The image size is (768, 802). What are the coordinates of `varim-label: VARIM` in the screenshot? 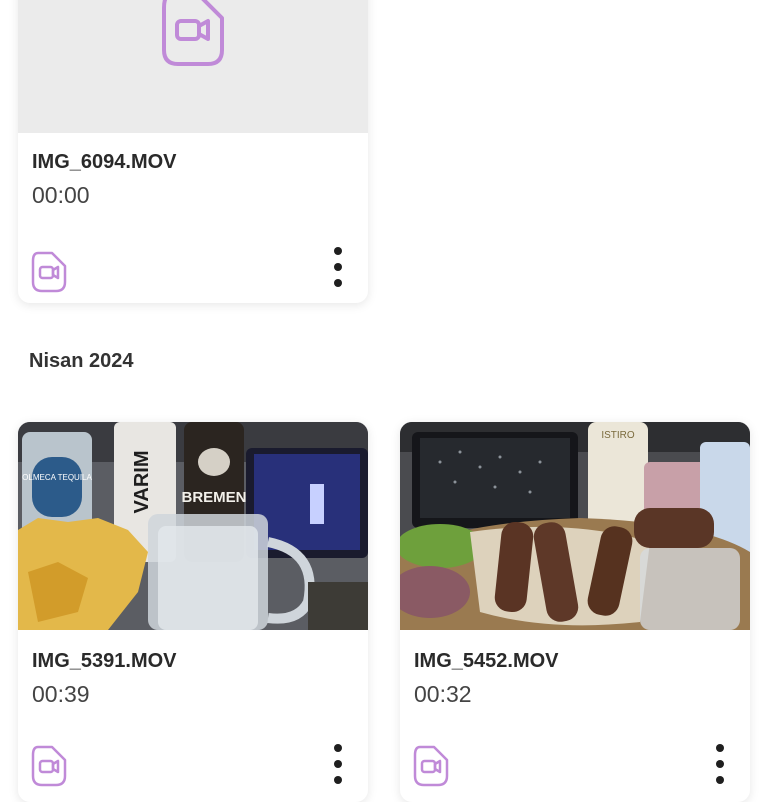 It's located at (142, 482).